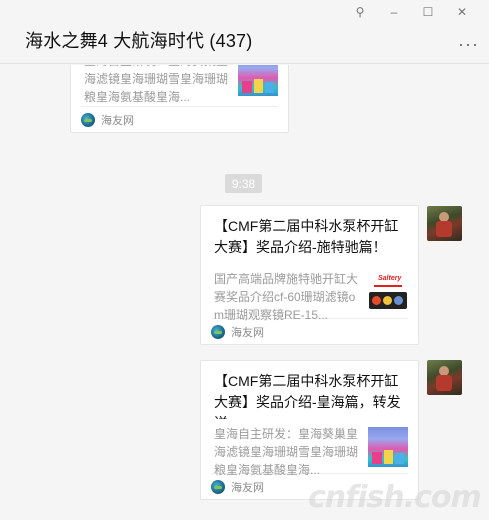  I want to click on watermark: cnfish.com, so click(395, 497).